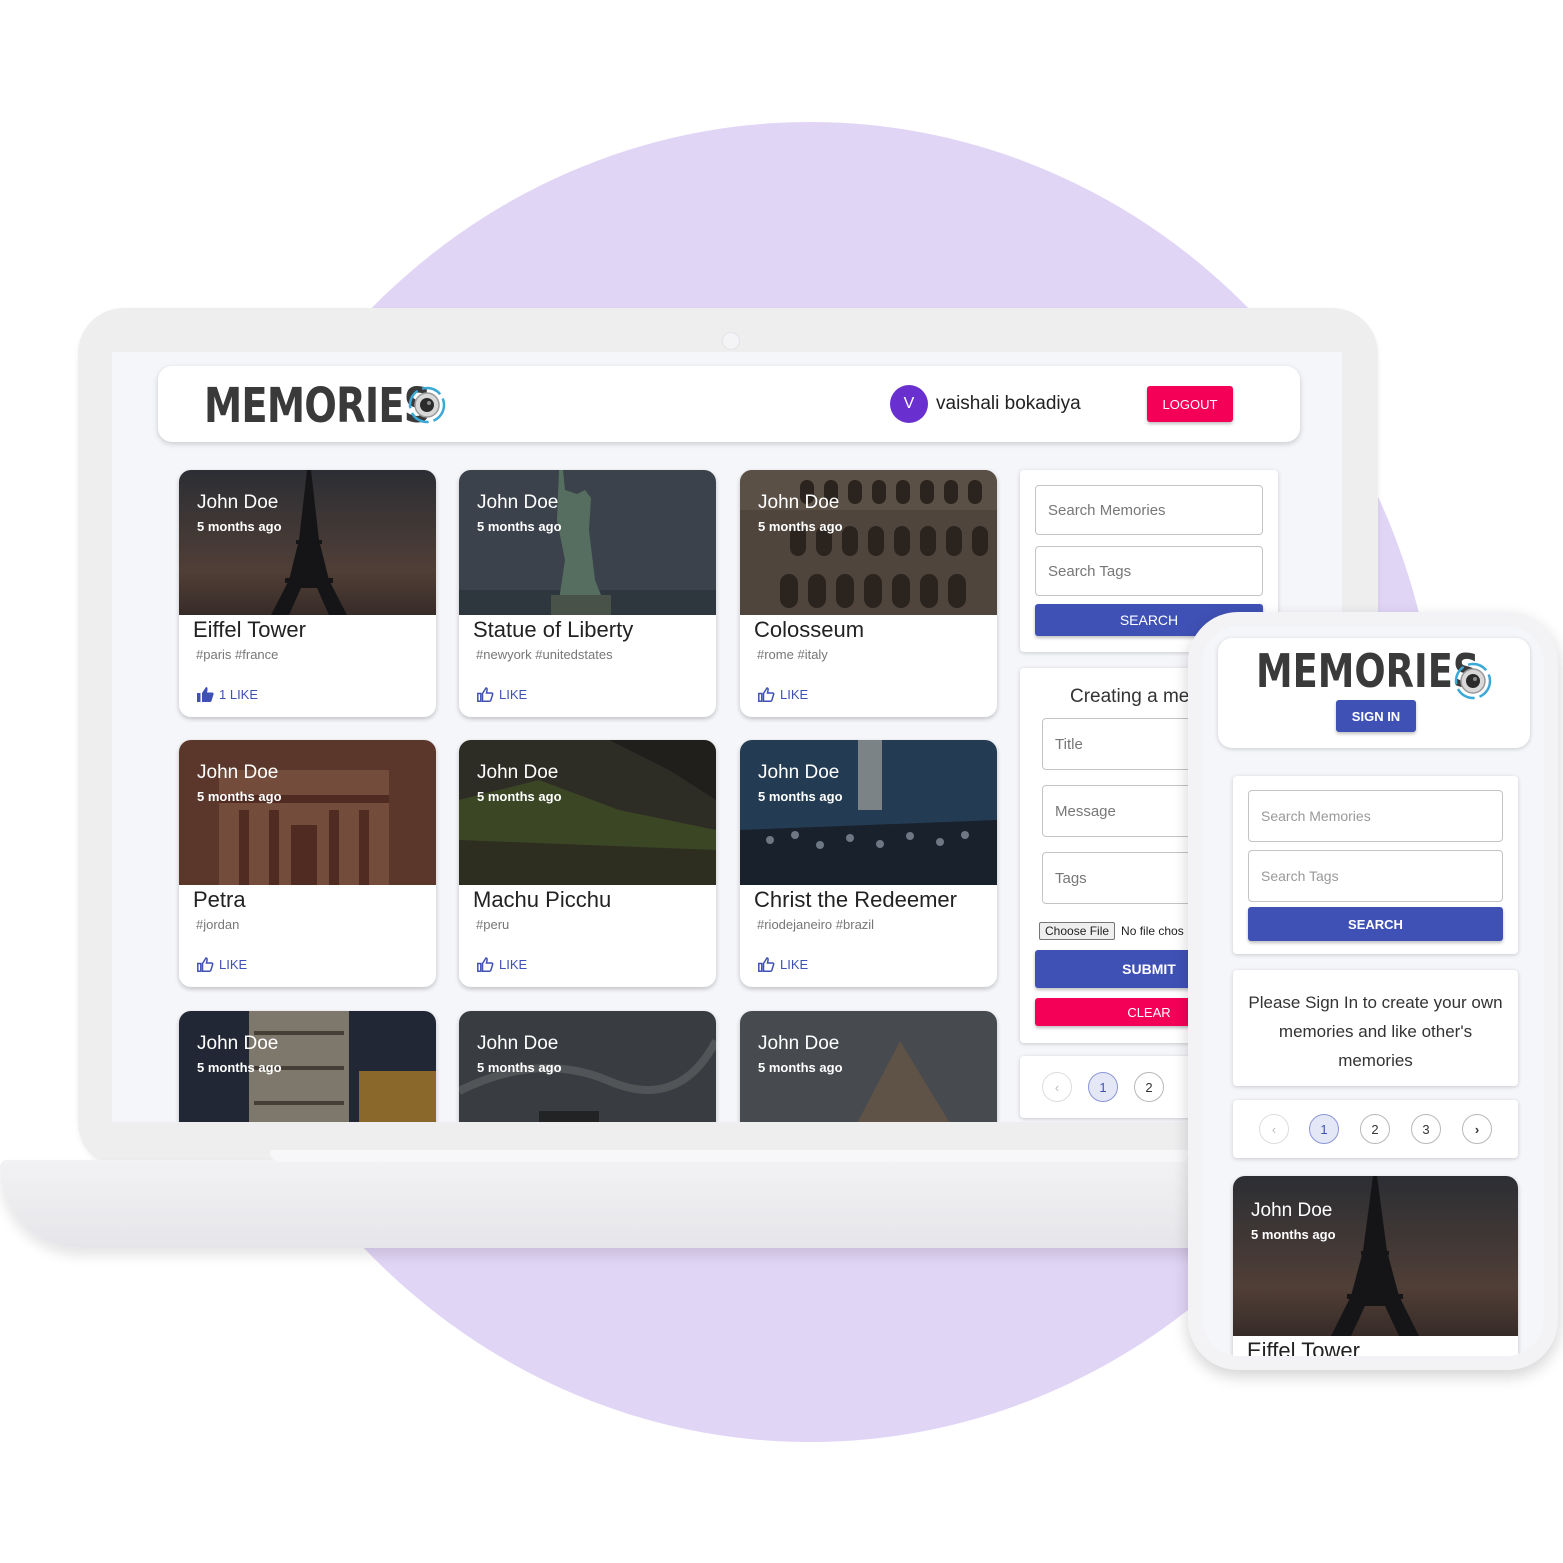  I want to click on form-heading: Creating a me, so click(1130, 696).